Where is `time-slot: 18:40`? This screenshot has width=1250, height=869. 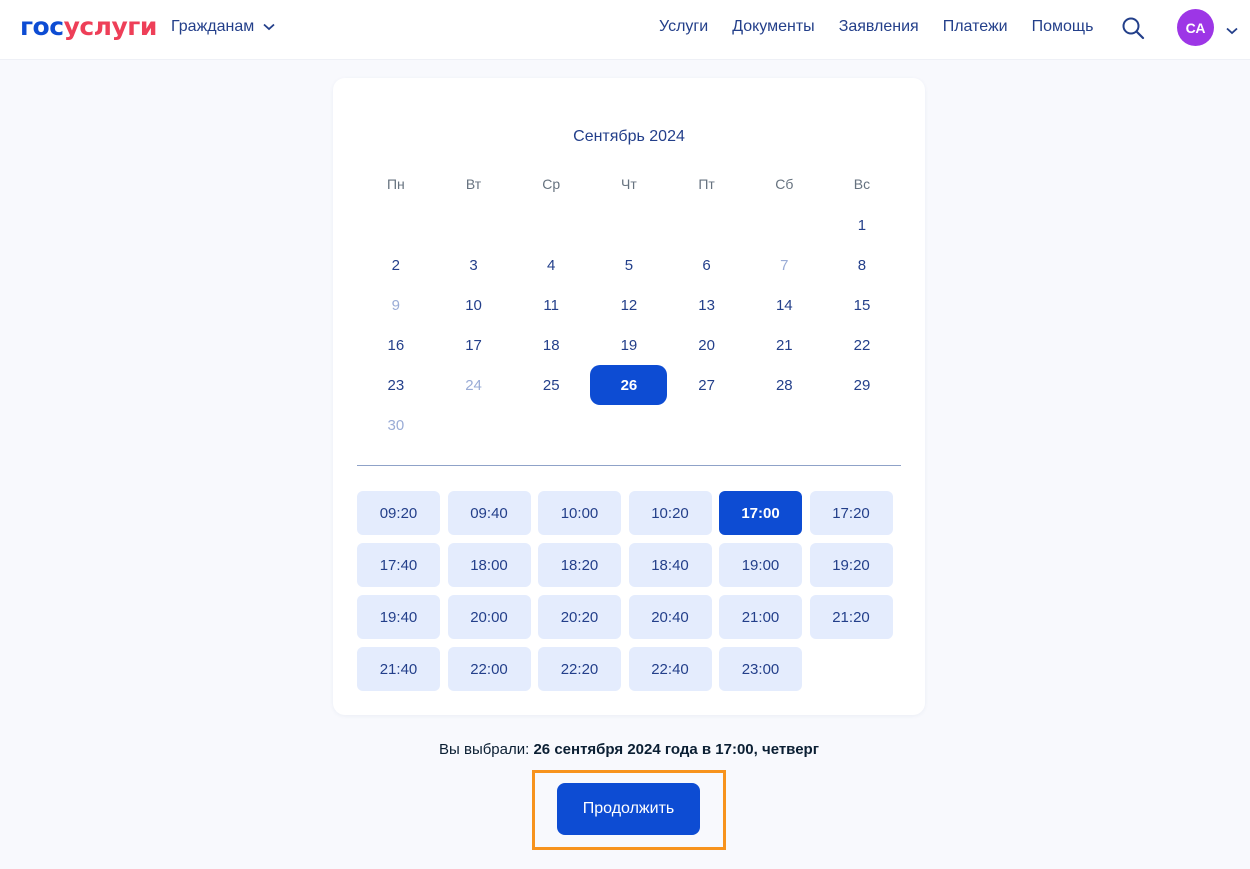 time-slot: 18:40 is located at coordinates (670, 565).